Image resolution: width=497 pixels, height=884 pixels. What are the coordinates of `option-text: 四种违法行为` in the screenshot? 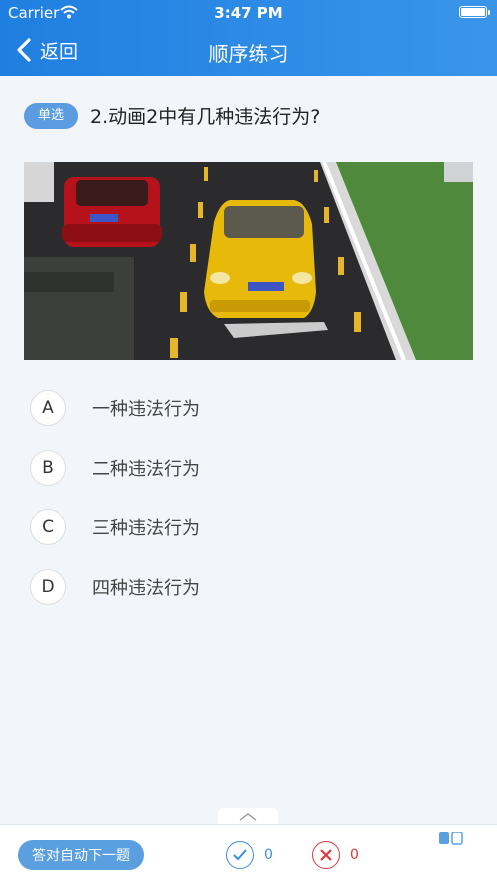 It's located at (146, 588).